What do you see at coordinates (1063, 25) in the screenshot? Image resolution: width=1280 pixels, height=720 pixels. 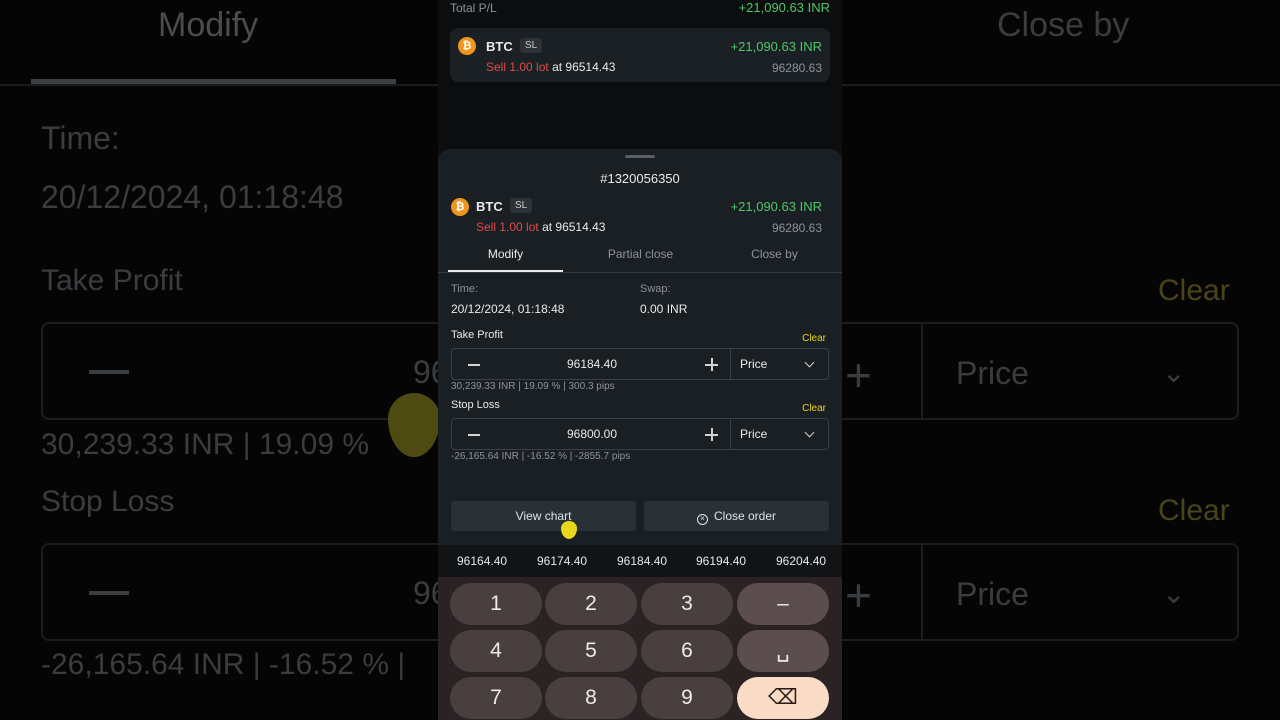 I see `bg-tab-close-by: Close by` at bounding box center [1063, 25].